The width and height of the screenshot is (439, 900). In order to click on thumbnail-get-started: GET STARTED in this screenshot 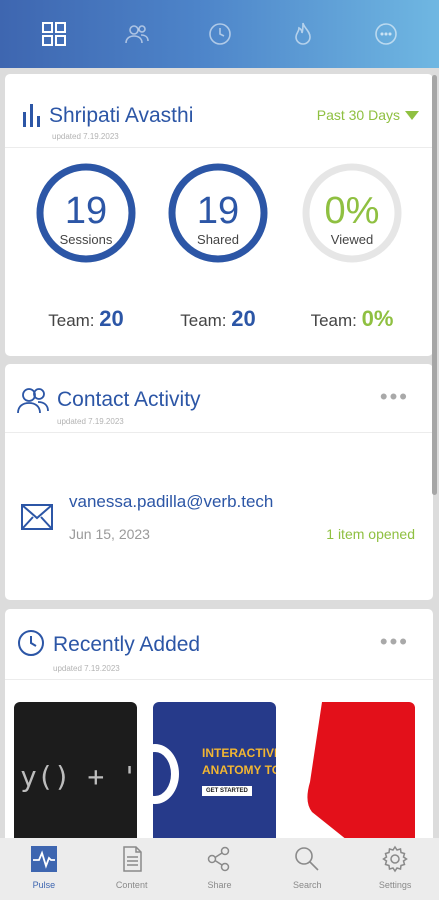, I will do `click(227, 791)`.